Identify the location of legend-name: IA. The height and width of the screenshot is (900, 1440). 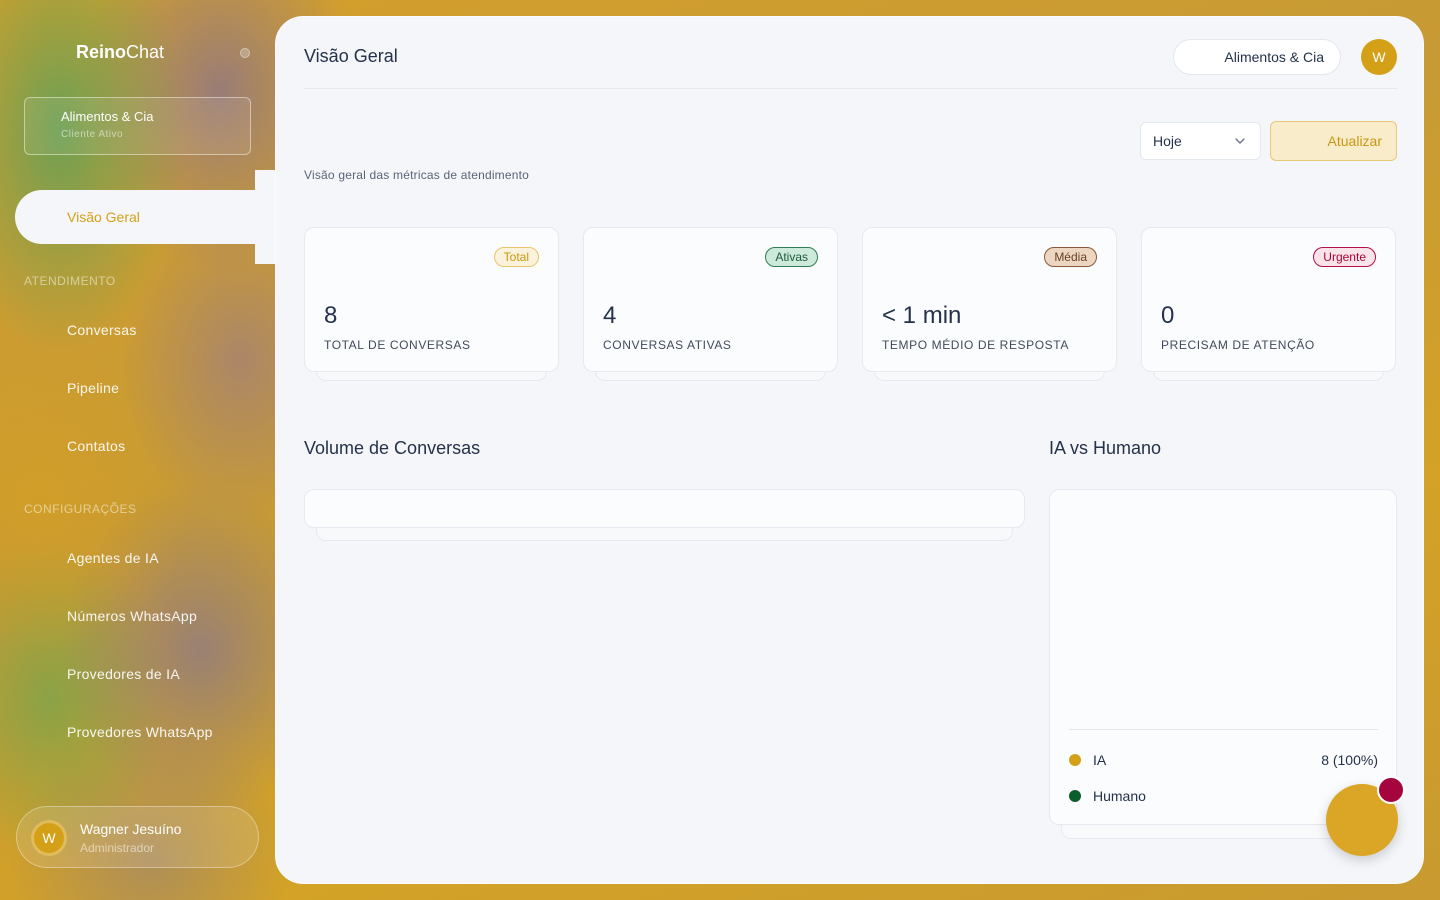
(1100, 760).